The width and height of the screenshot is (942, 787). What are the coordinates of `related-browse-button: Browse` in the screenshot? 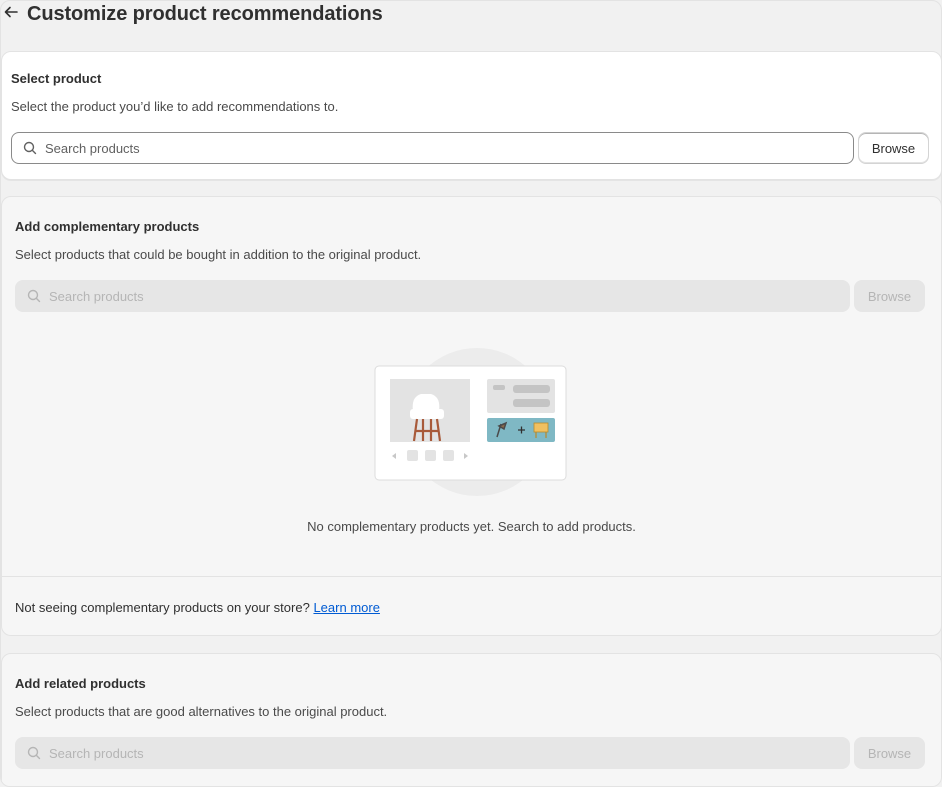 It's located at (889, 753).